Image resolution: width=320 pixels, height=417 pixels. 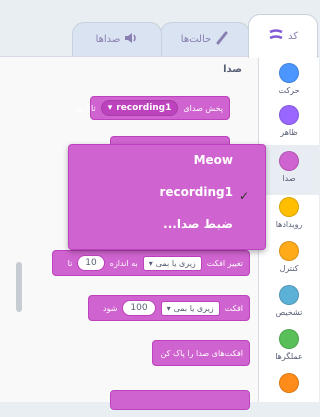 What do you see at coordinates (224, 263) in the screenshot?
I see `change-effect-prefix: تغییر افکت` at bounding box center [224, 263].